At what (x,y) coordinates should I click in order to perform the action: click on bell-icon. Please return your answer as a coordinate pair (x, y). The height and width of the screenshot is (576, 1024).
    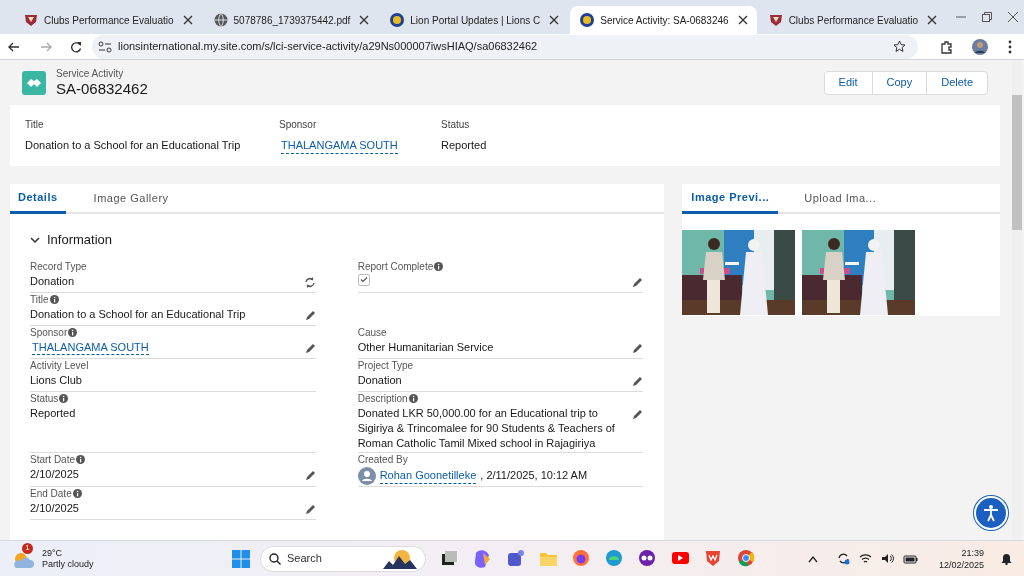
    Looking at the image, I should click on (1006, 558).